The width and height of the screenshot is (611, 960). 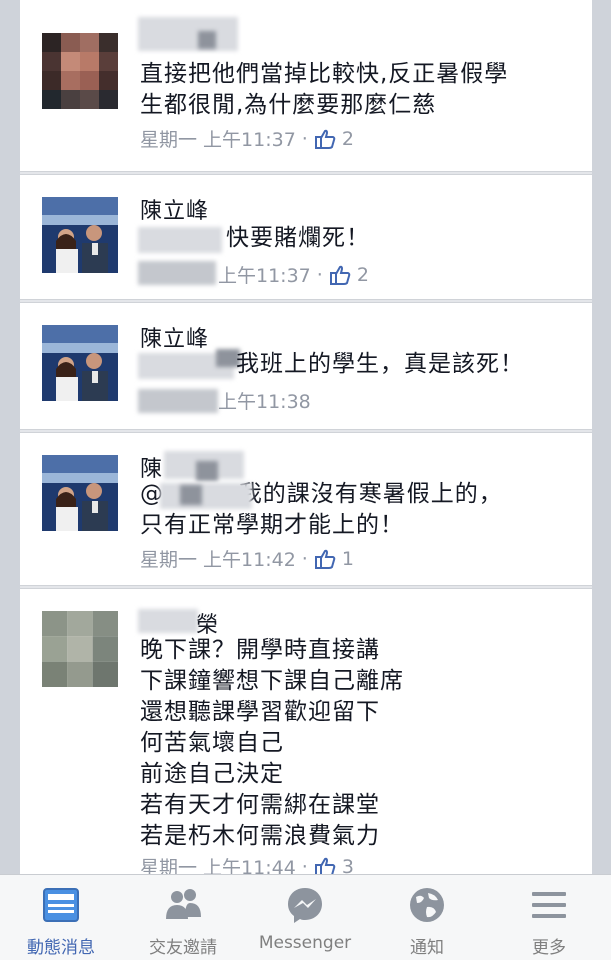 I want to click on comment-time: 星期一 上午11:37, so click(x=218, y=138).